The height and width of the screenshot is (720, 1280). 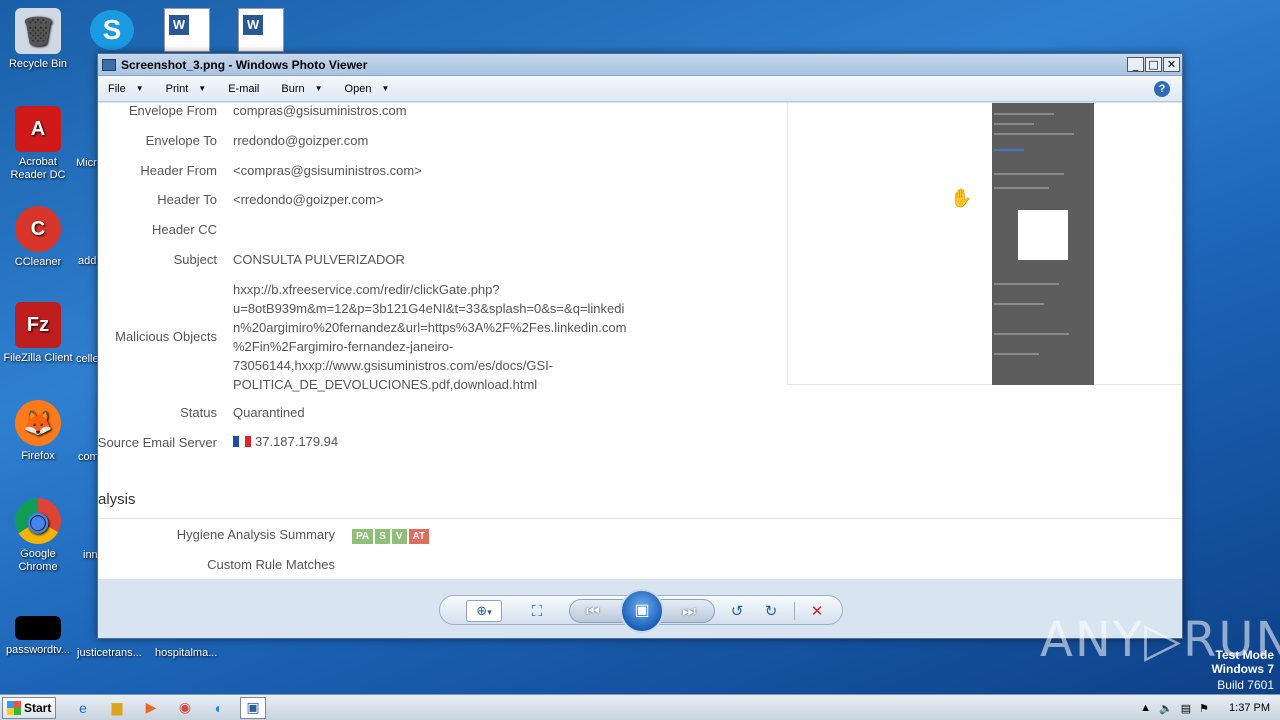 I want to click on rotate-clockwise-button: ↻, so click(x=771, y=611).